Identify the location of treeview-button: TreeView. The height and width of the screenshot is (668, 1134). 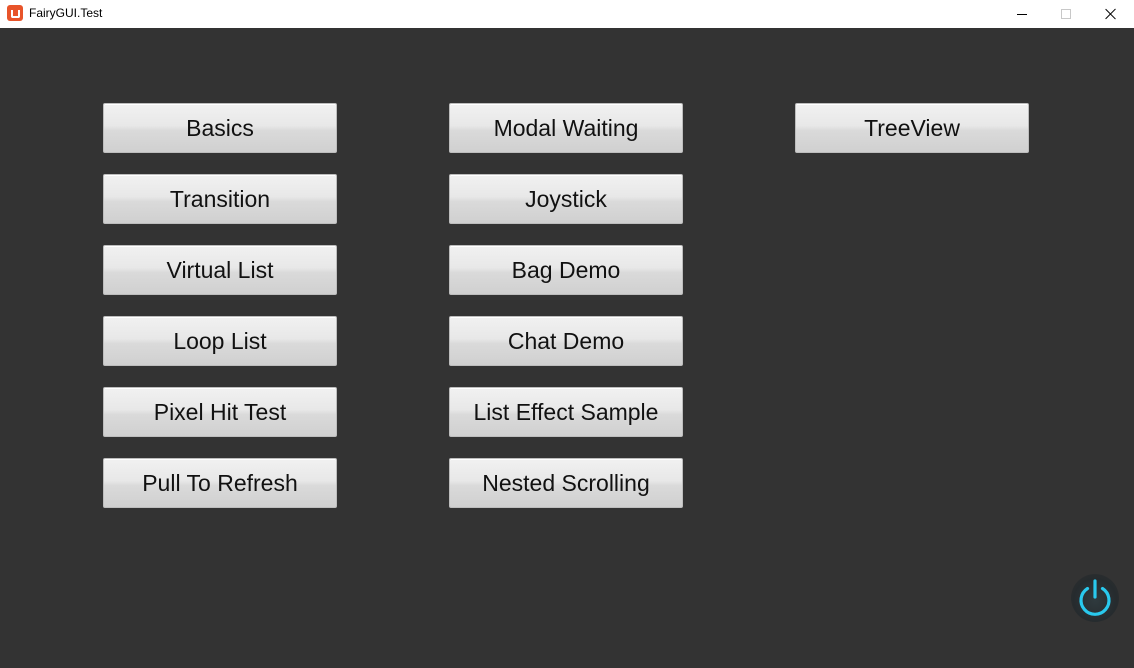
(912, 128).